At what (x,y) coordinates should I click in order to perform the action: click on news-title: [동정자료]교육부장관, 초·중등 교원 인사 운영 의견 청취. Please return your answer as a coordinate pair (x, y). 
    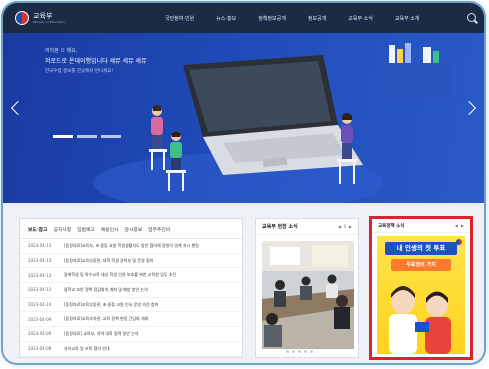
    Looking at the image, I should click on (111, 305).